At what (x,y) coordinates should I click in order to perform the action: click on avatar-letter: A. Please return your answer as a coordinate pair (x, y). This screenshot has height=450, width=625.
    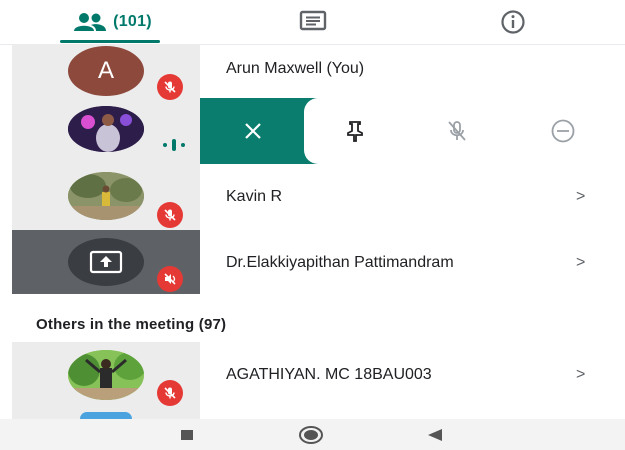
    Looking at the image, I should click on (105, 70).